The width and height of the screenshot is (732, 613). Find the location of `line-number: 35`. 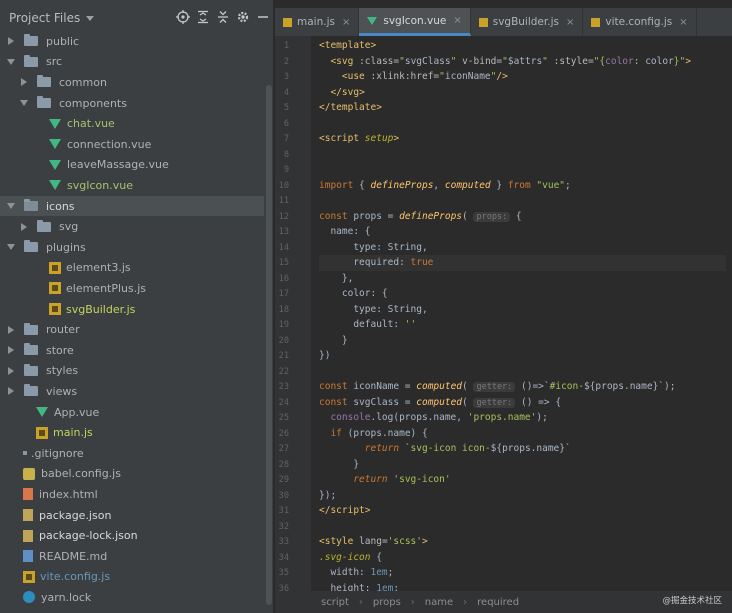

line-number: 35 is located at coordinates (282, 573).